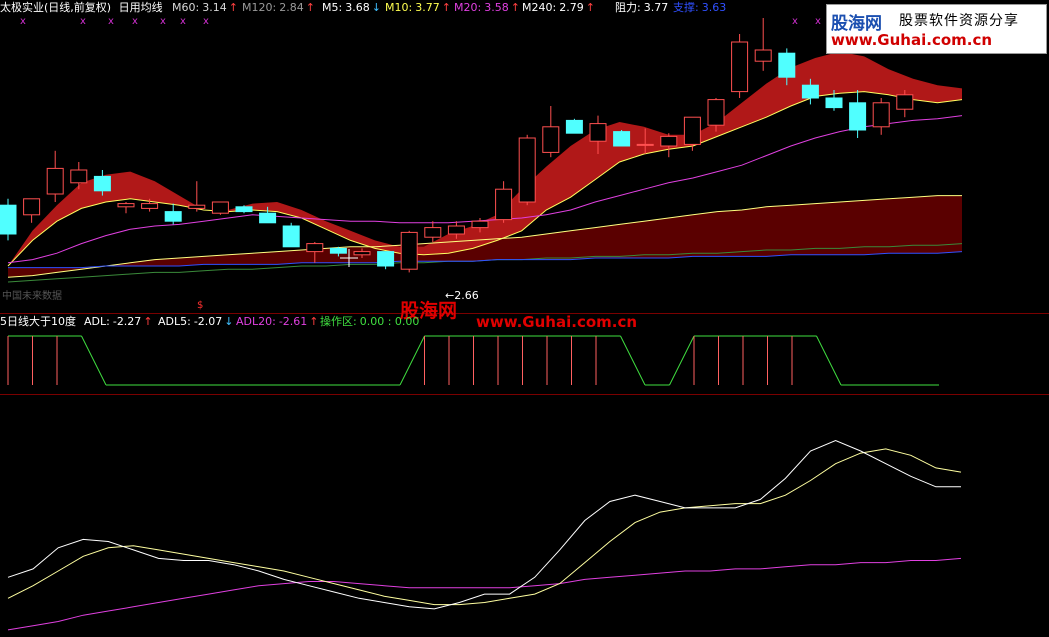 This screenshot has height=637, width=1049. Describe the element at coordinates (229, 321) in the screenshot. I see `adl-legend-arrow-icon: ↓` at that location.